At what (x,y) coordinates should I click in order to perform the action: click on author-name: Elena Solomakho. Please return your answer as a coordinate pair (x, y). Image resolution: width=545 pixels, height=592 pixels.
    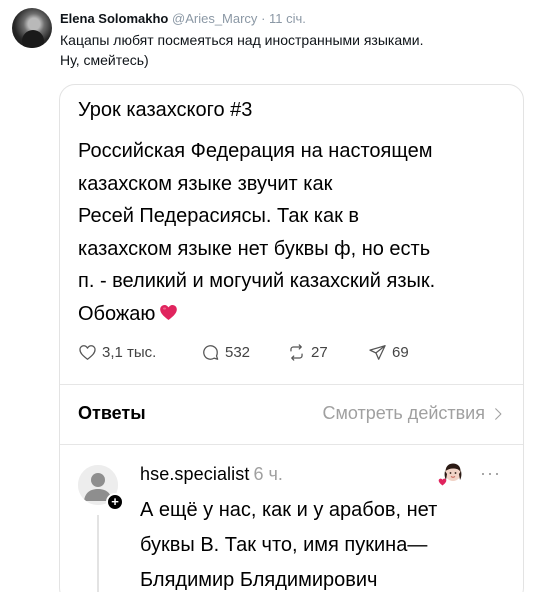
    Looking at the image, I should click on (114, 18).